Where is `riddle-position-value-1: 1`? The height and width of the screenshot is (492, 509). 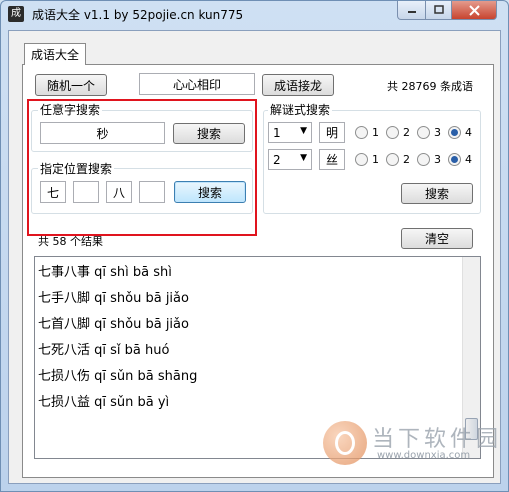
riddle-position-value-1: 1 is located at coordinates (277, 133).